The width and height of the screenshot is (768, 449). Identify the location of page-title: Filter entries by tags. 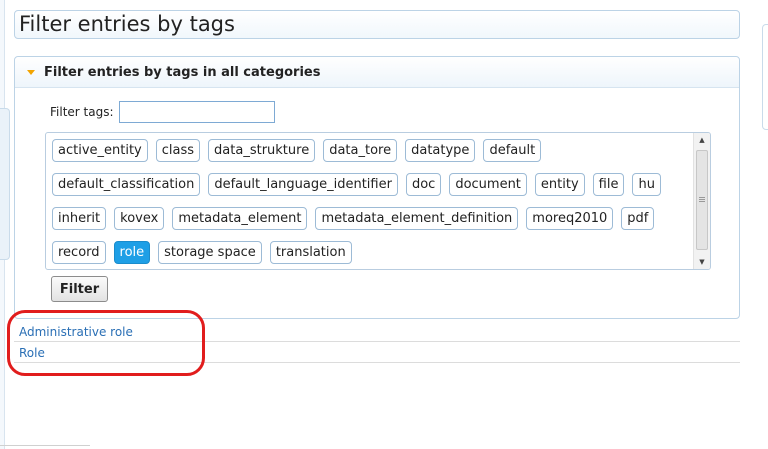
(127, 24).